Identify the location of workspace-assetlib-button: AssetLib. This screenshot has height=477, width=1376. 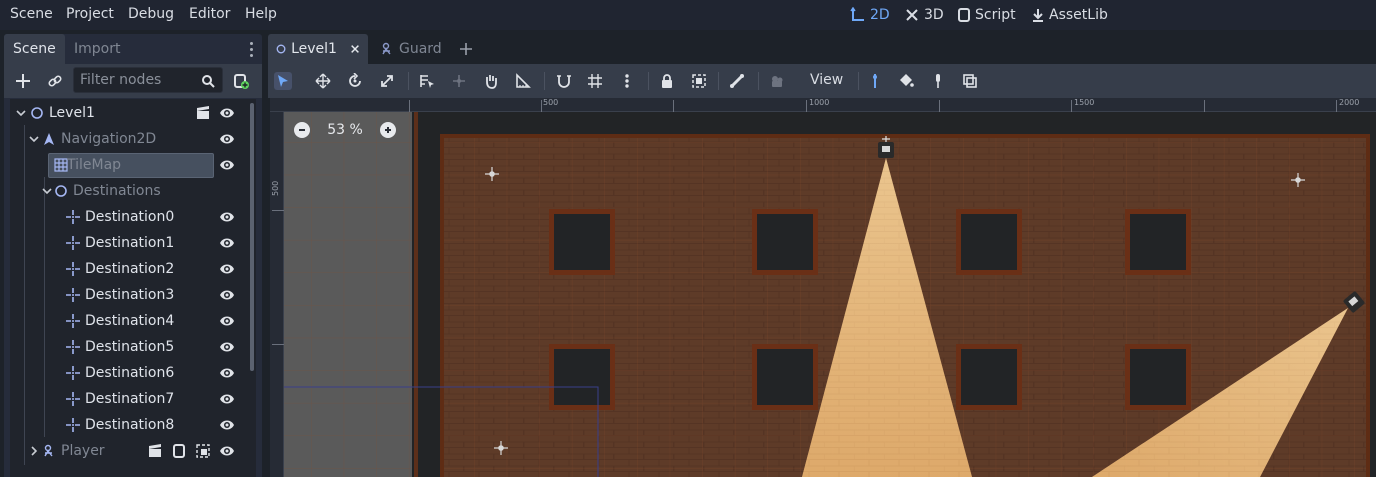
(1069, 15).